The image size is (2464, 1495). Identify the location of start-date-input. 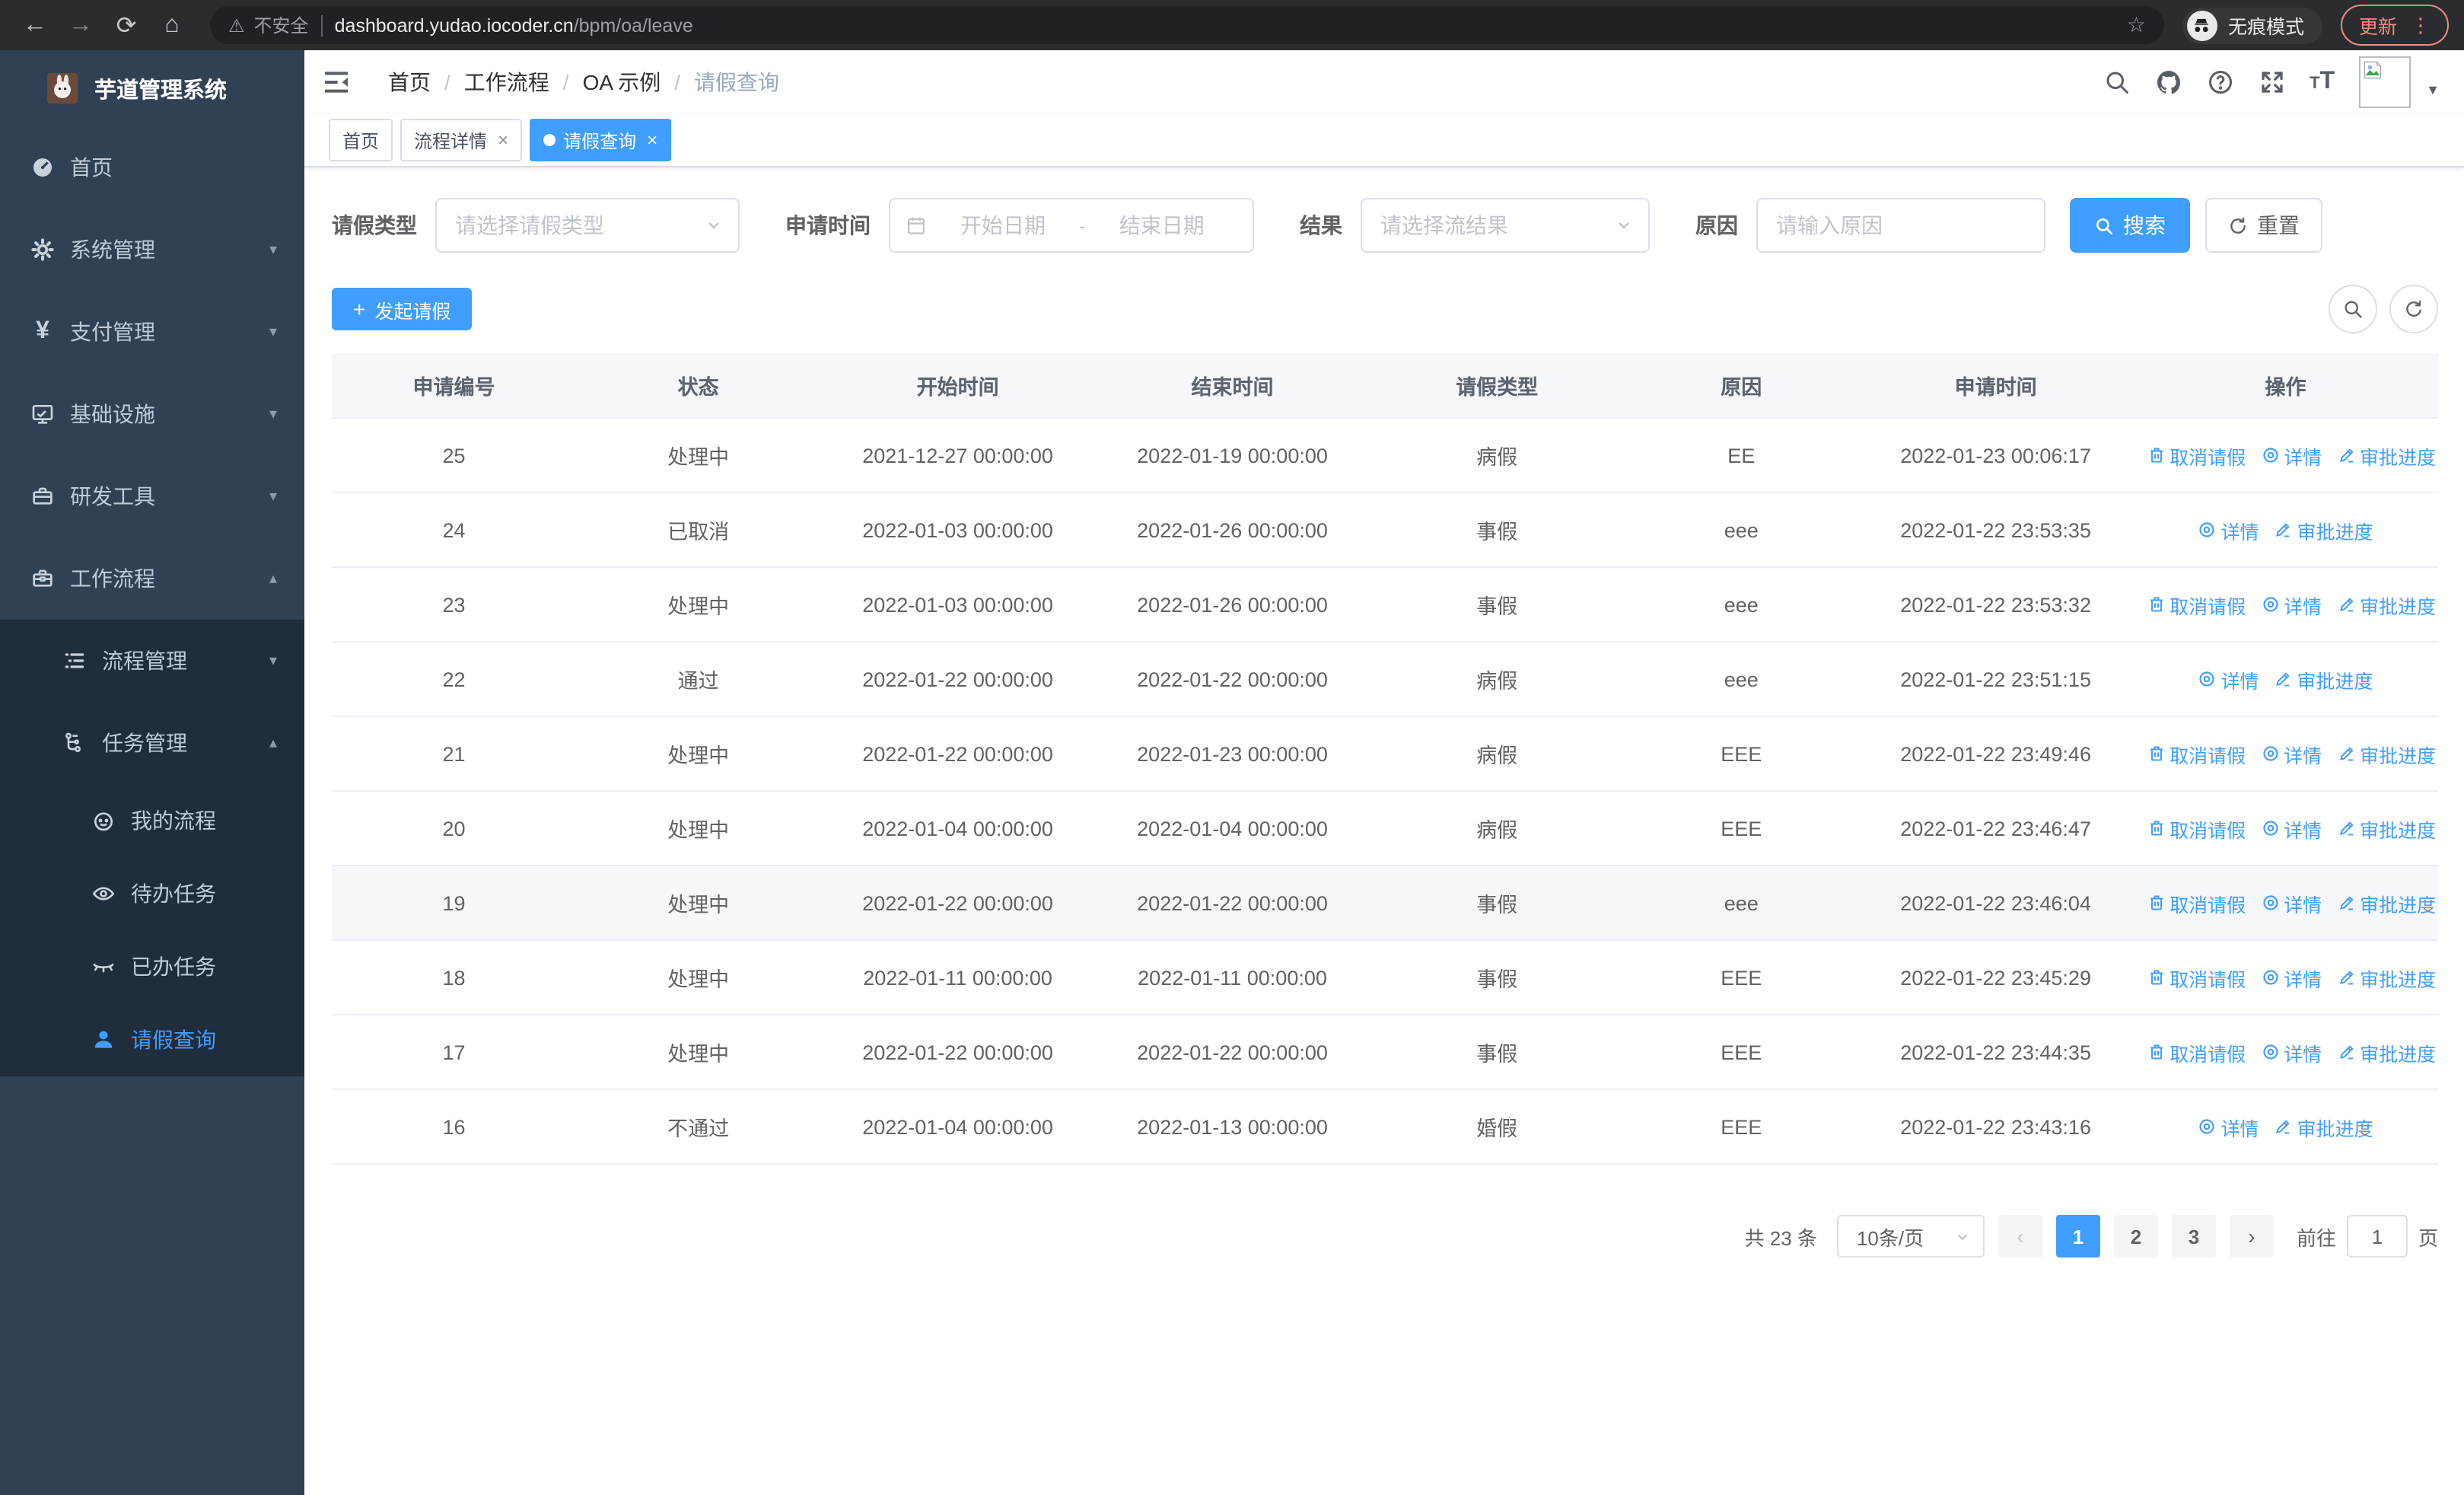
(1003, 225).